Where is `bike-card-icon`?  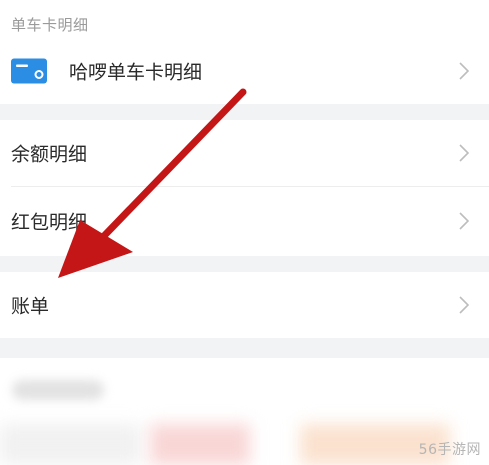
bike-card-icon is located at coordinates (29, 71).